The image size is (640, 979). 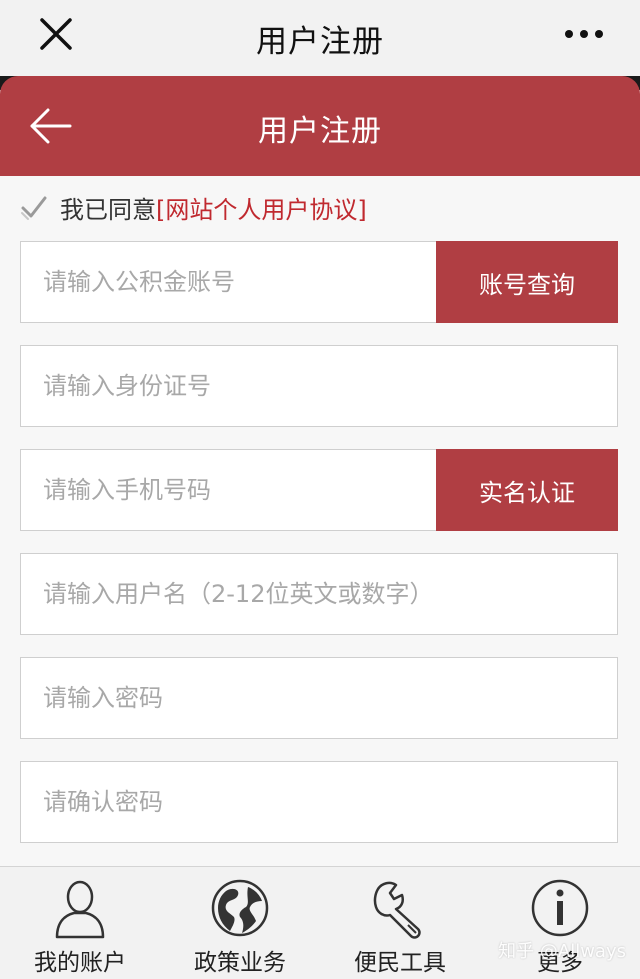 What do you see at coordinates (320, 131) in the screenshot?
I see `page-title: 用户注册` at bounding box center [320, 131].